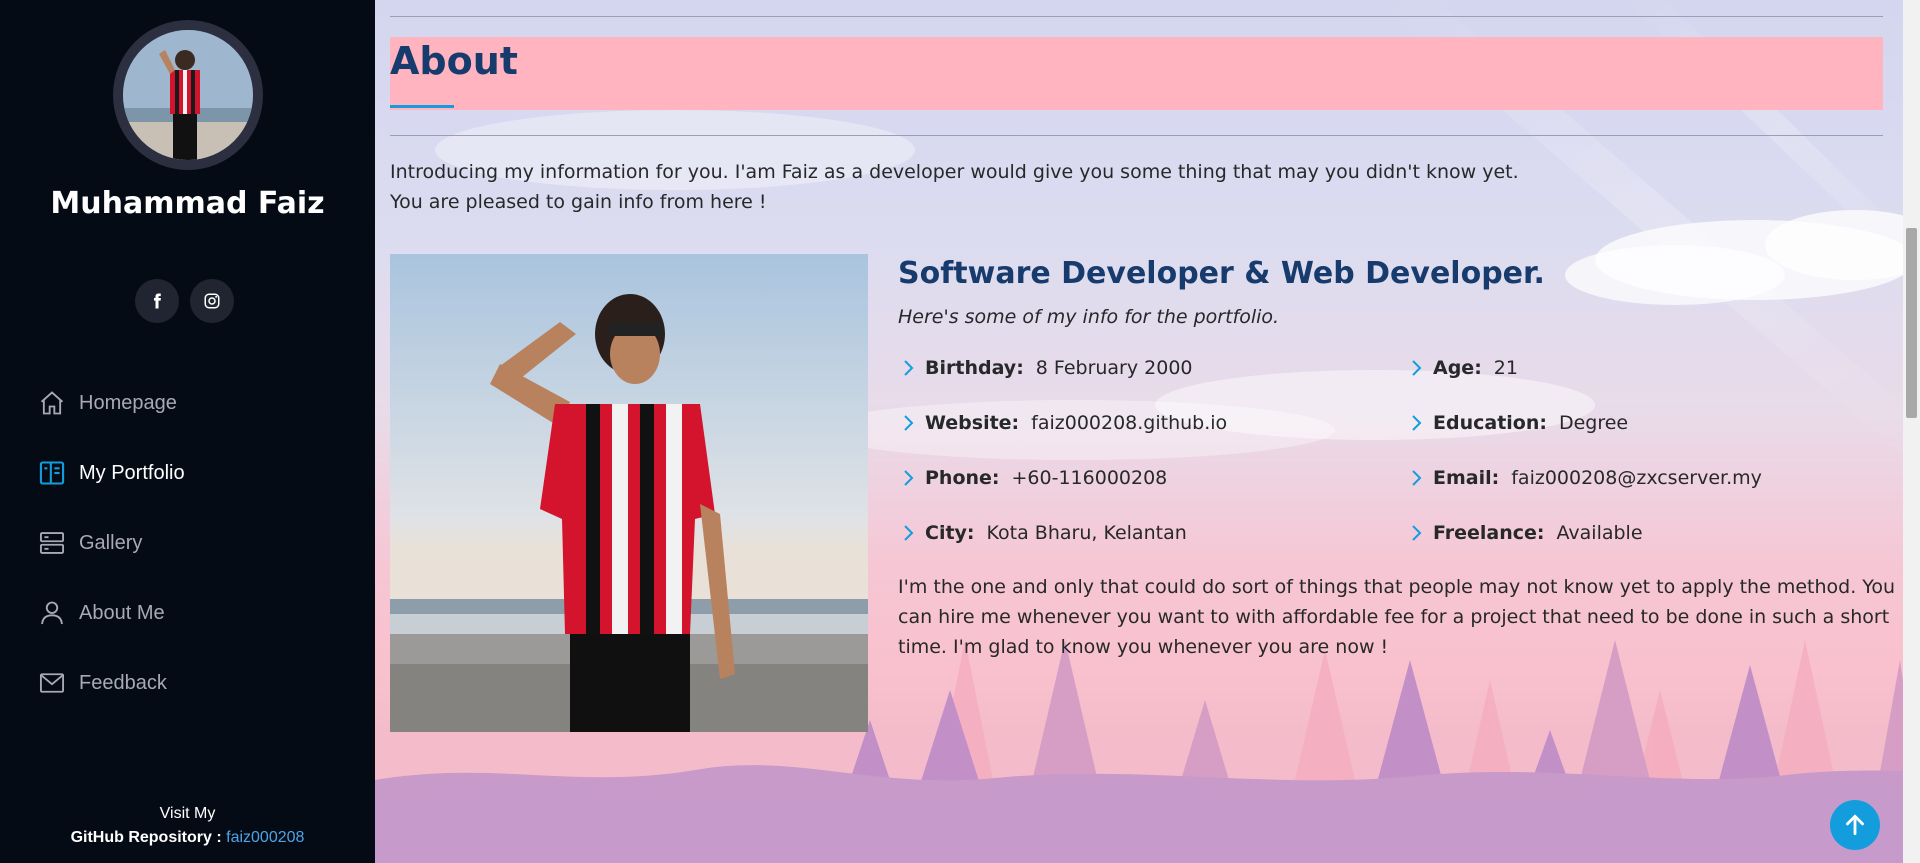  I want to click on nav-item-about-me: About Me, so click(187, 613).